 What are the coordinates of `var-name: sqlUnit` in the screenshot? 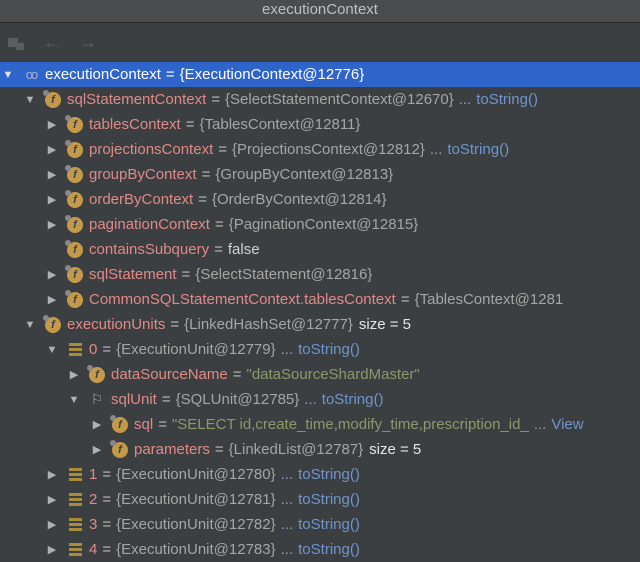 It's located at (134, 399).